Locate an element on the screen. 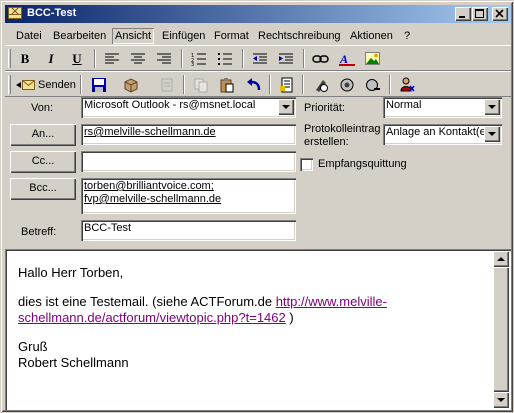  align-center-button is located at coordinates (138, 59).